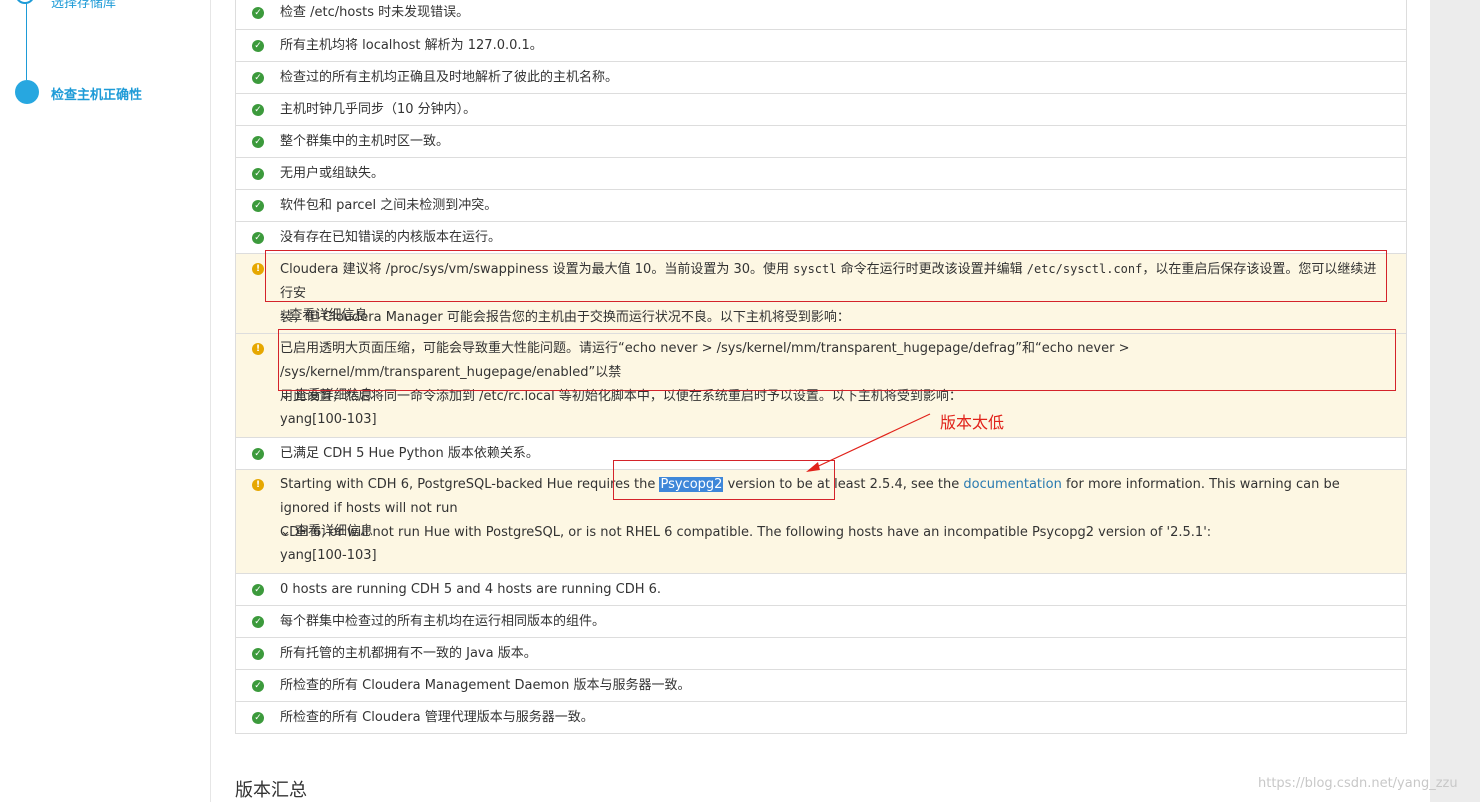  What do you see at coordinates (868, 442) in the screenshot?
I see `annotation-arrow` at bounding box center [868, 442].